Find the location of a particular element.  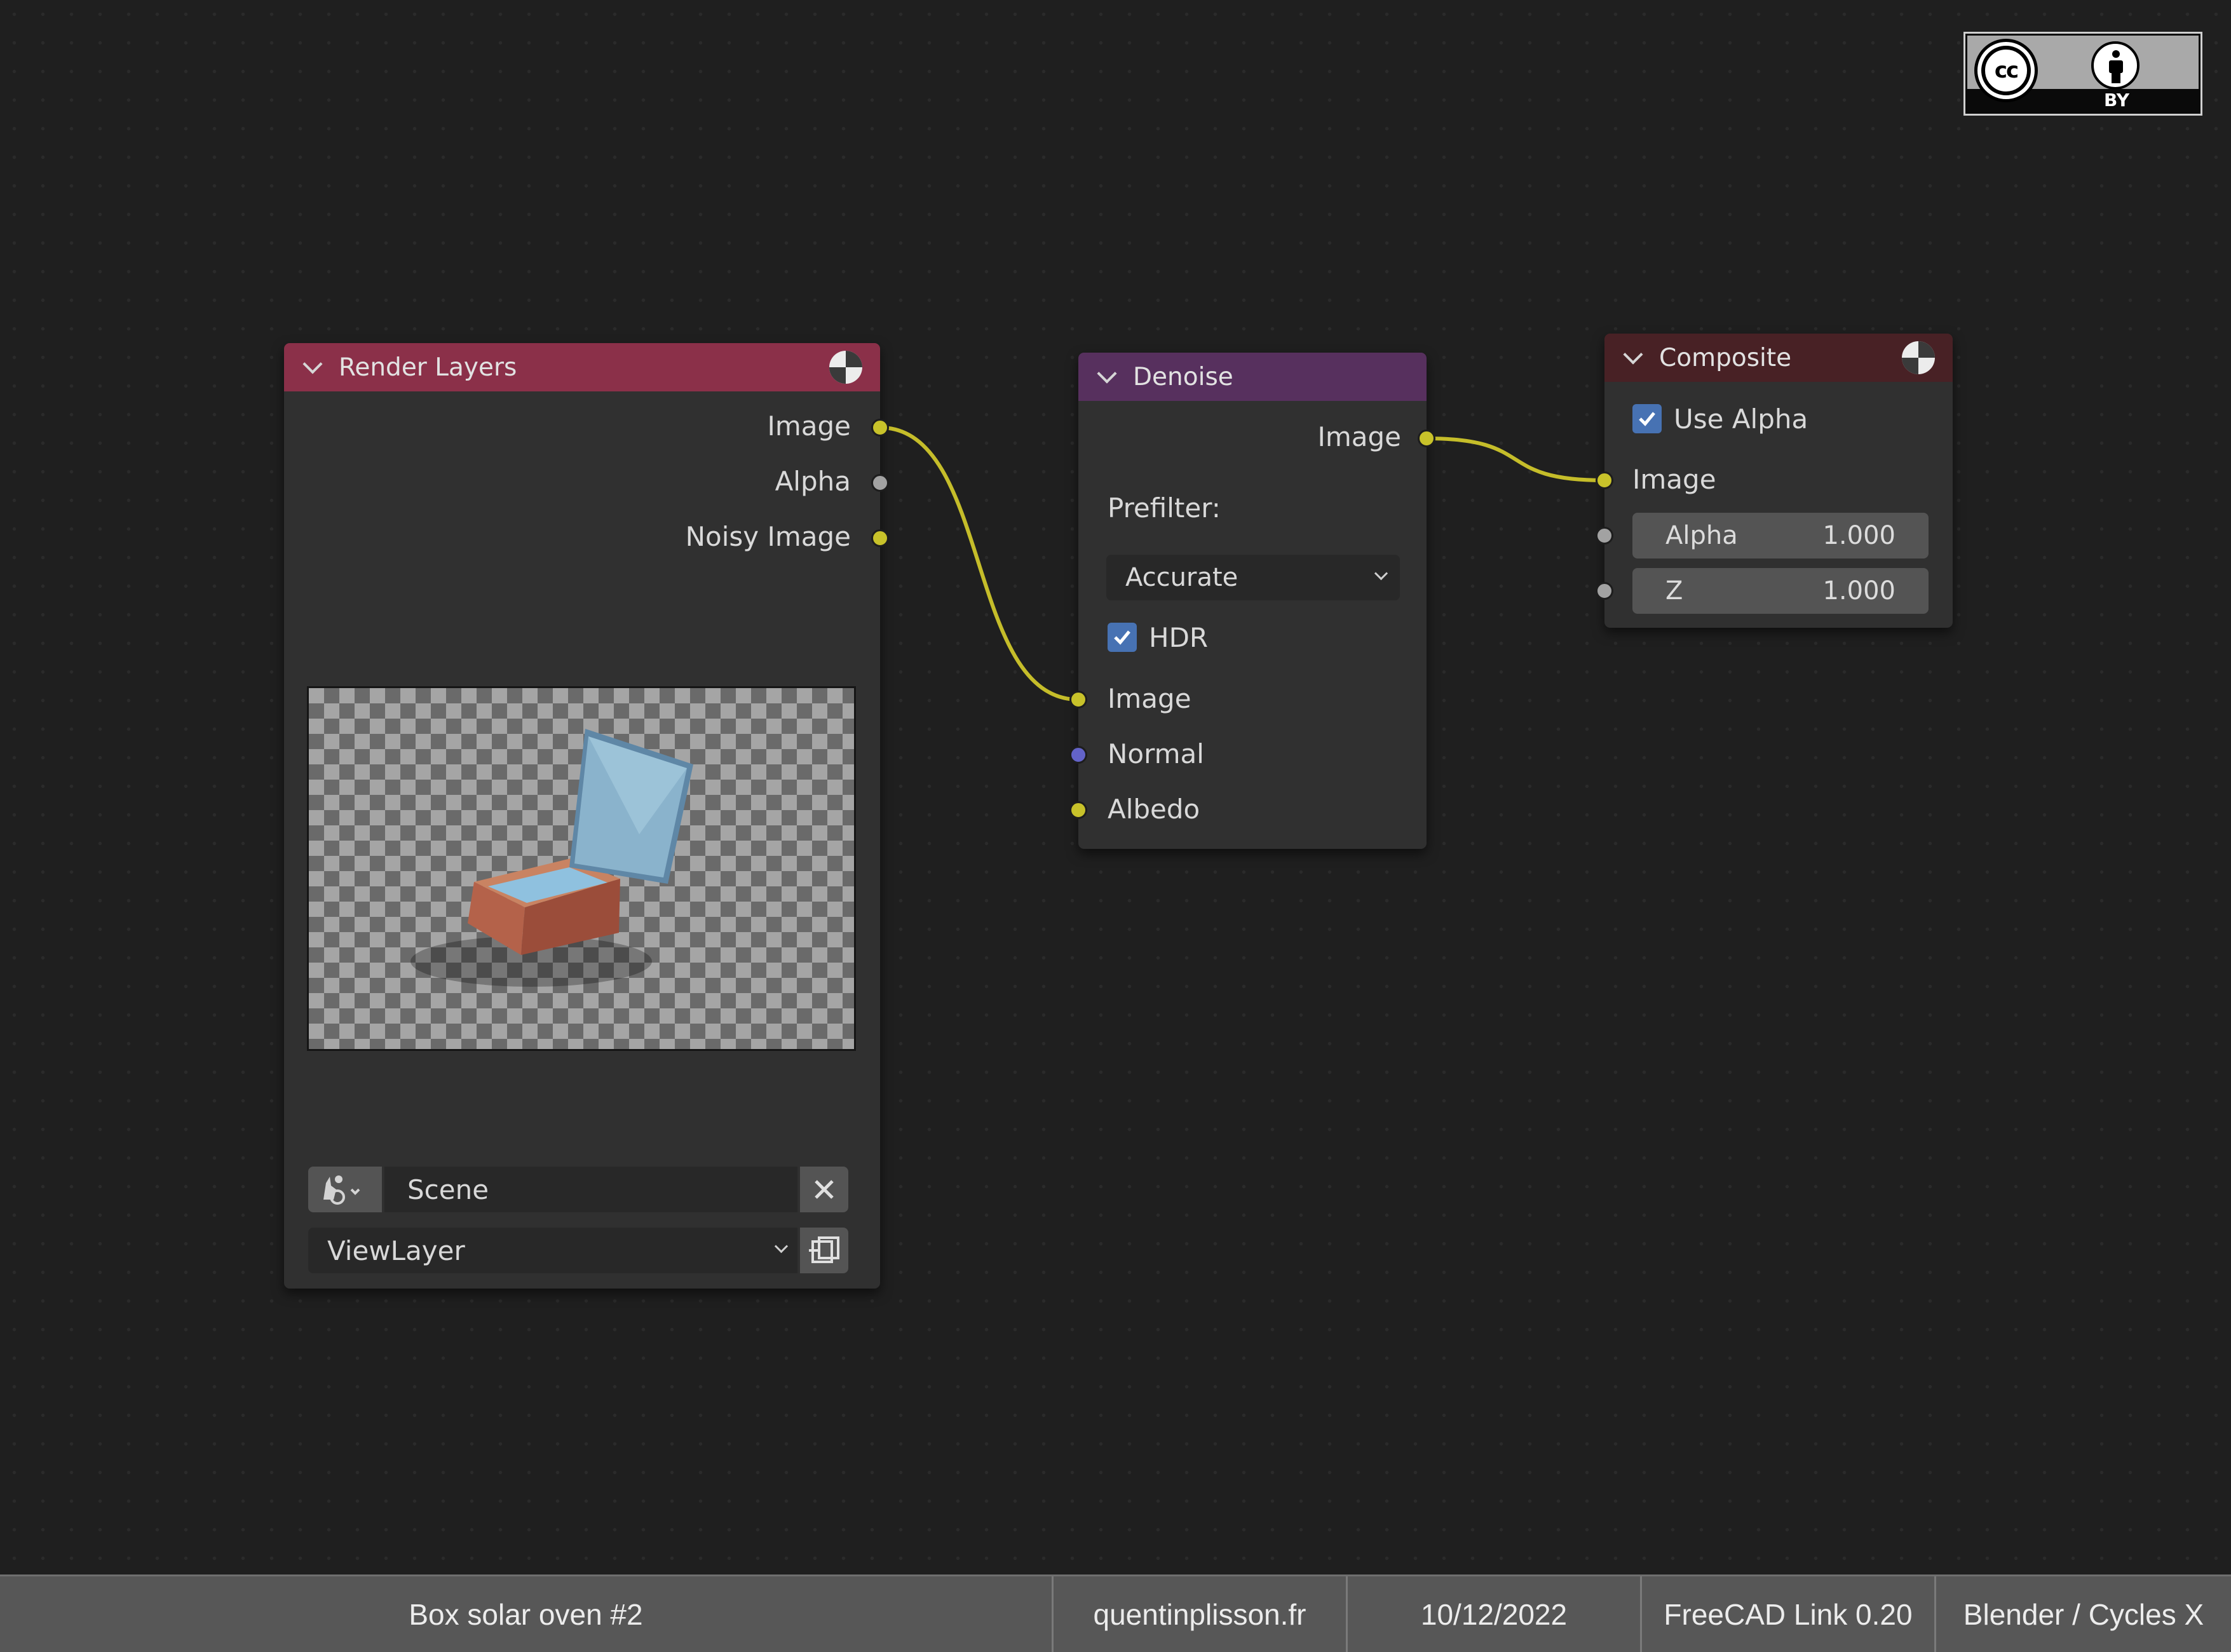

output-alpha-socket is located at coordinates (880, 483).